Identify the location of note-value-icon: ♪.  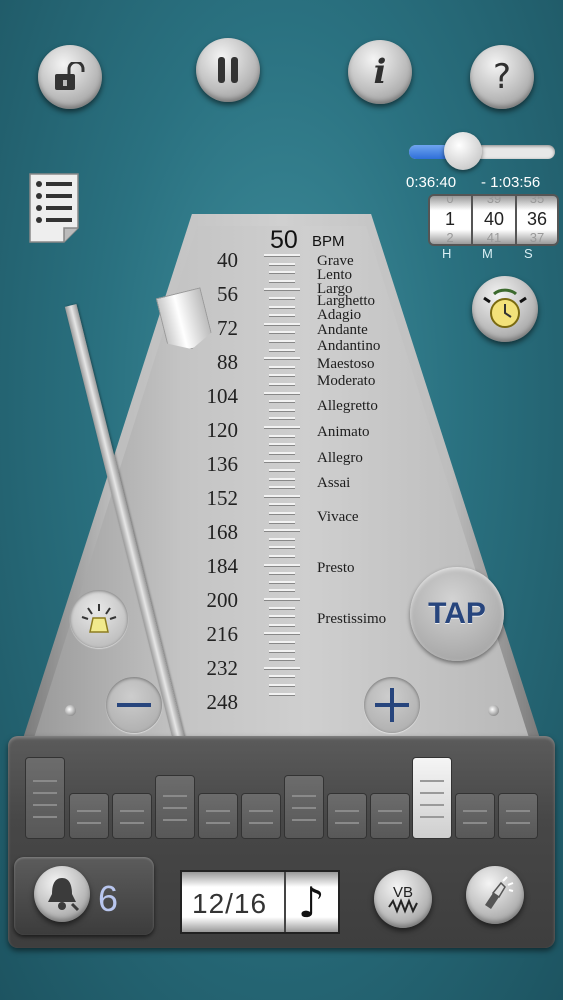
(311, 902).